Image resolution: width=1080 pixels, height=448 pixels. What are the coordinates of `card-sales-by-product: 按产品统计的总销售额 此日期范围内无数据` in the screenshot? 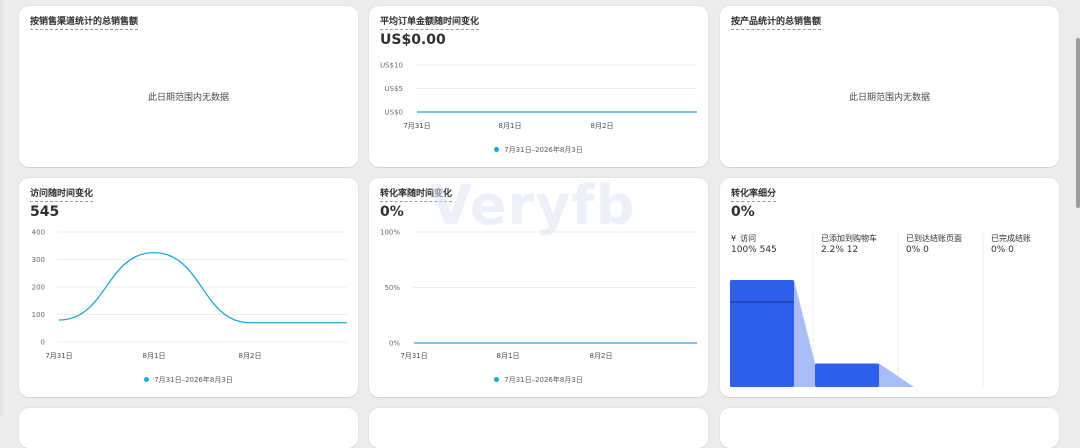 It's located at (889, 86).